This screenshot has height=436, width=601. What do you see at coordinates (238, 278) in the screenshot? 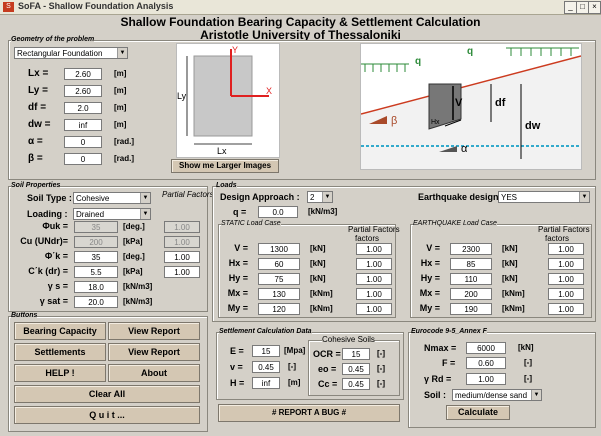
I see `load-row-label: Hy =` at bounding box center [238, 278].